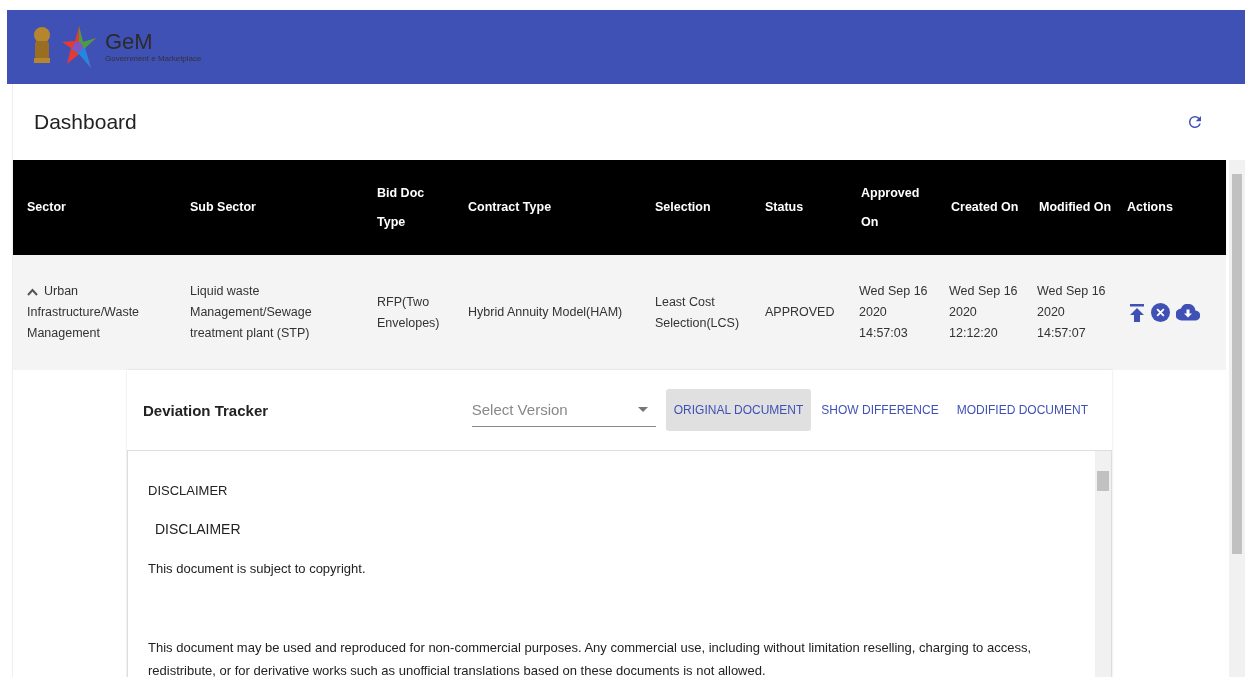 This screenshot has width=1245, height=677. I want to click on column-header: Contract Type, so click(510, 207).